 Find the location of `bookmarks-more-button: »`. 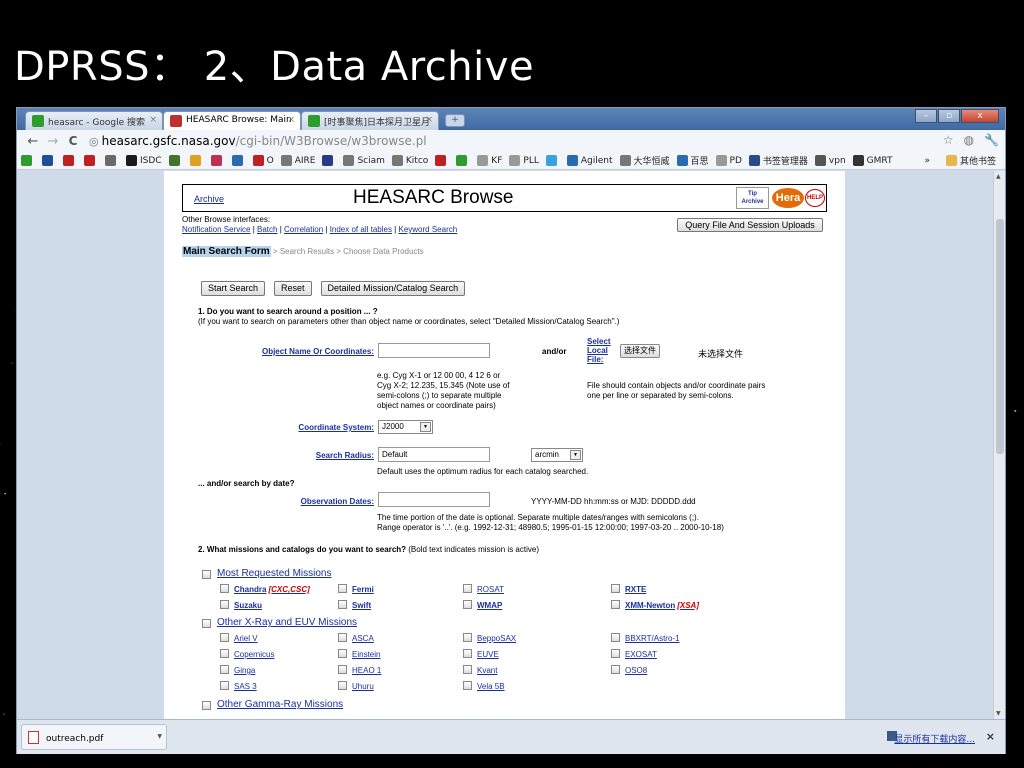

bookmarks-more-button: » is located at coordinates (927, 161).